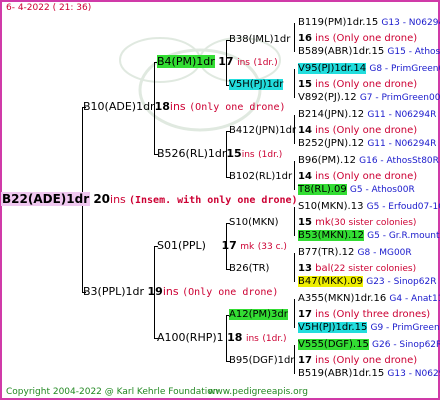 This screenshot has width=440, height=400. Describe the element at coordinates (369, 207) in the screenshot. I see `gen4-node: S10(MKN).13 G5 - Erfoud07-1Q` at that location.